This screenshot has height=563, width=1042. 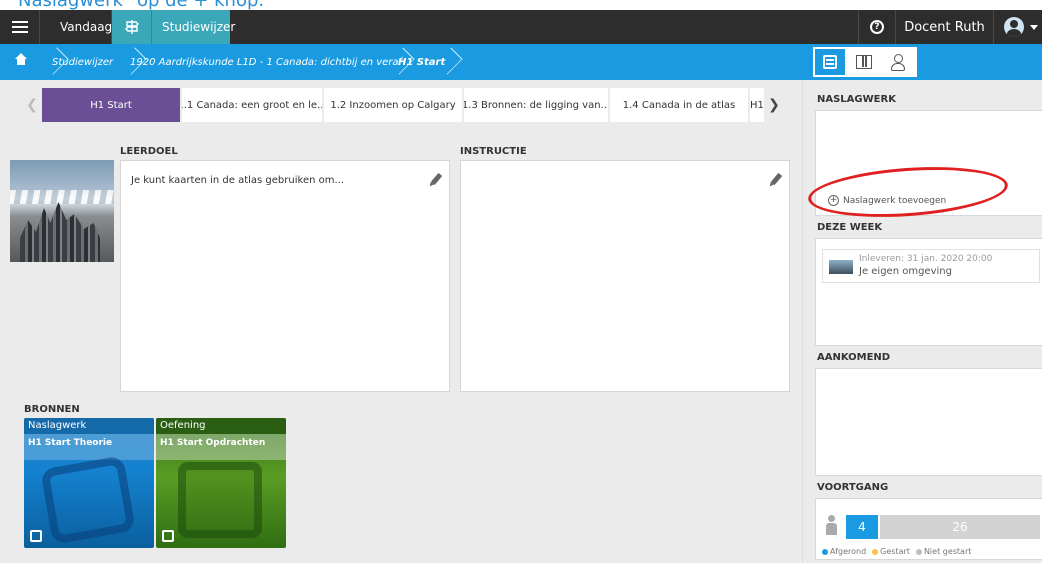 What do you see at coordinates (32, 105) in the screenshot?
I see `scroll-left-icon: ❮` at bounding box center [32, 105].